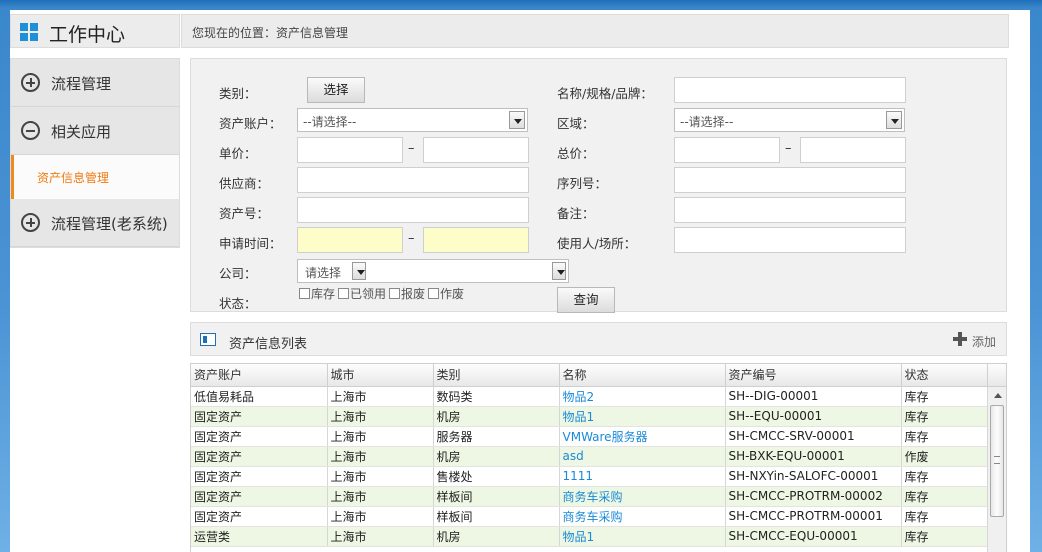 This screenshot has width=1042, height=552. Describe the element at coordinates (109, 224) in the screenshot. I see `sidebar-item-label: 流程管理(老系统)` at that location.